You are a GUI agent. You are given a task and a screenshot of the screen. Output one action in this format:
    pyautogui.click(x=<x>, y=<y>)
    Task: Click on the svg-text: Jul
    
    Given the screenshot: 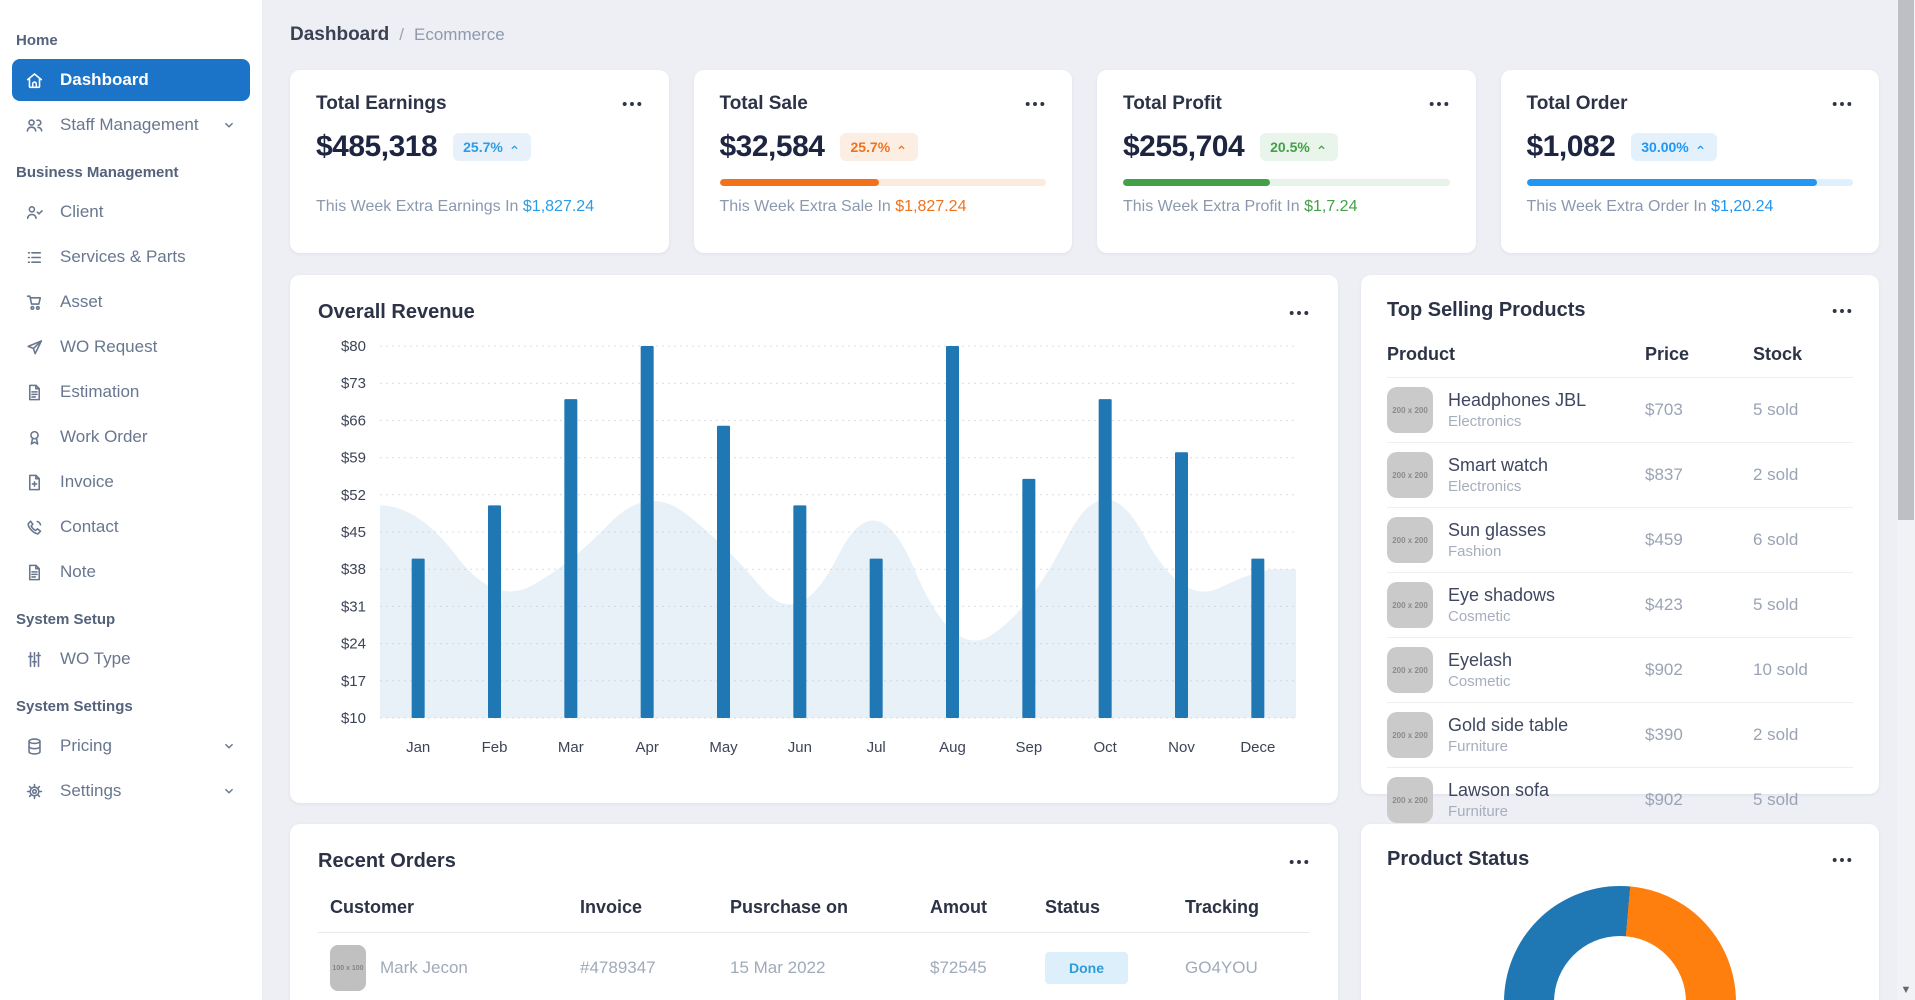 What is the action you would take?
    pyautogui.click(x=876, y=747)
    